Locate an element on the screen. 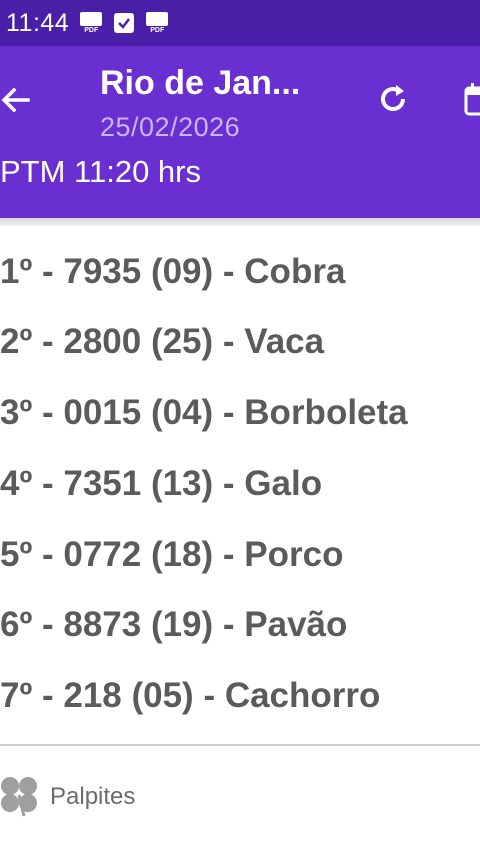 Image resolution: width=480 pixels, height=854 pixels. draw-date: 25/02/2026 is located at coordinates (170, 127).